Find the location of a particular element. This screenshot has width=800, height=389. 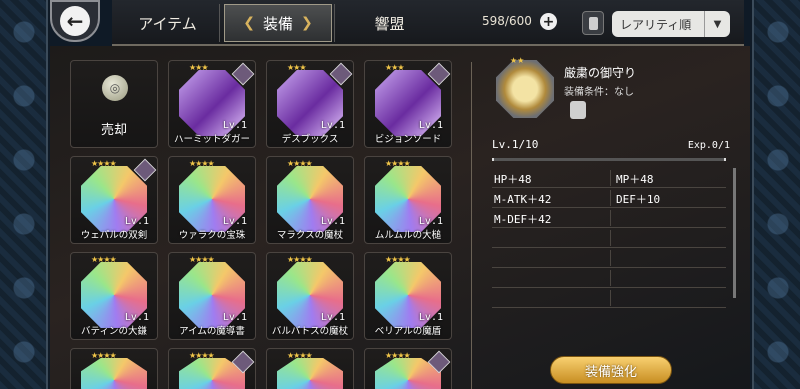

tab-items: アイテム is located at coordinates (168, 23).